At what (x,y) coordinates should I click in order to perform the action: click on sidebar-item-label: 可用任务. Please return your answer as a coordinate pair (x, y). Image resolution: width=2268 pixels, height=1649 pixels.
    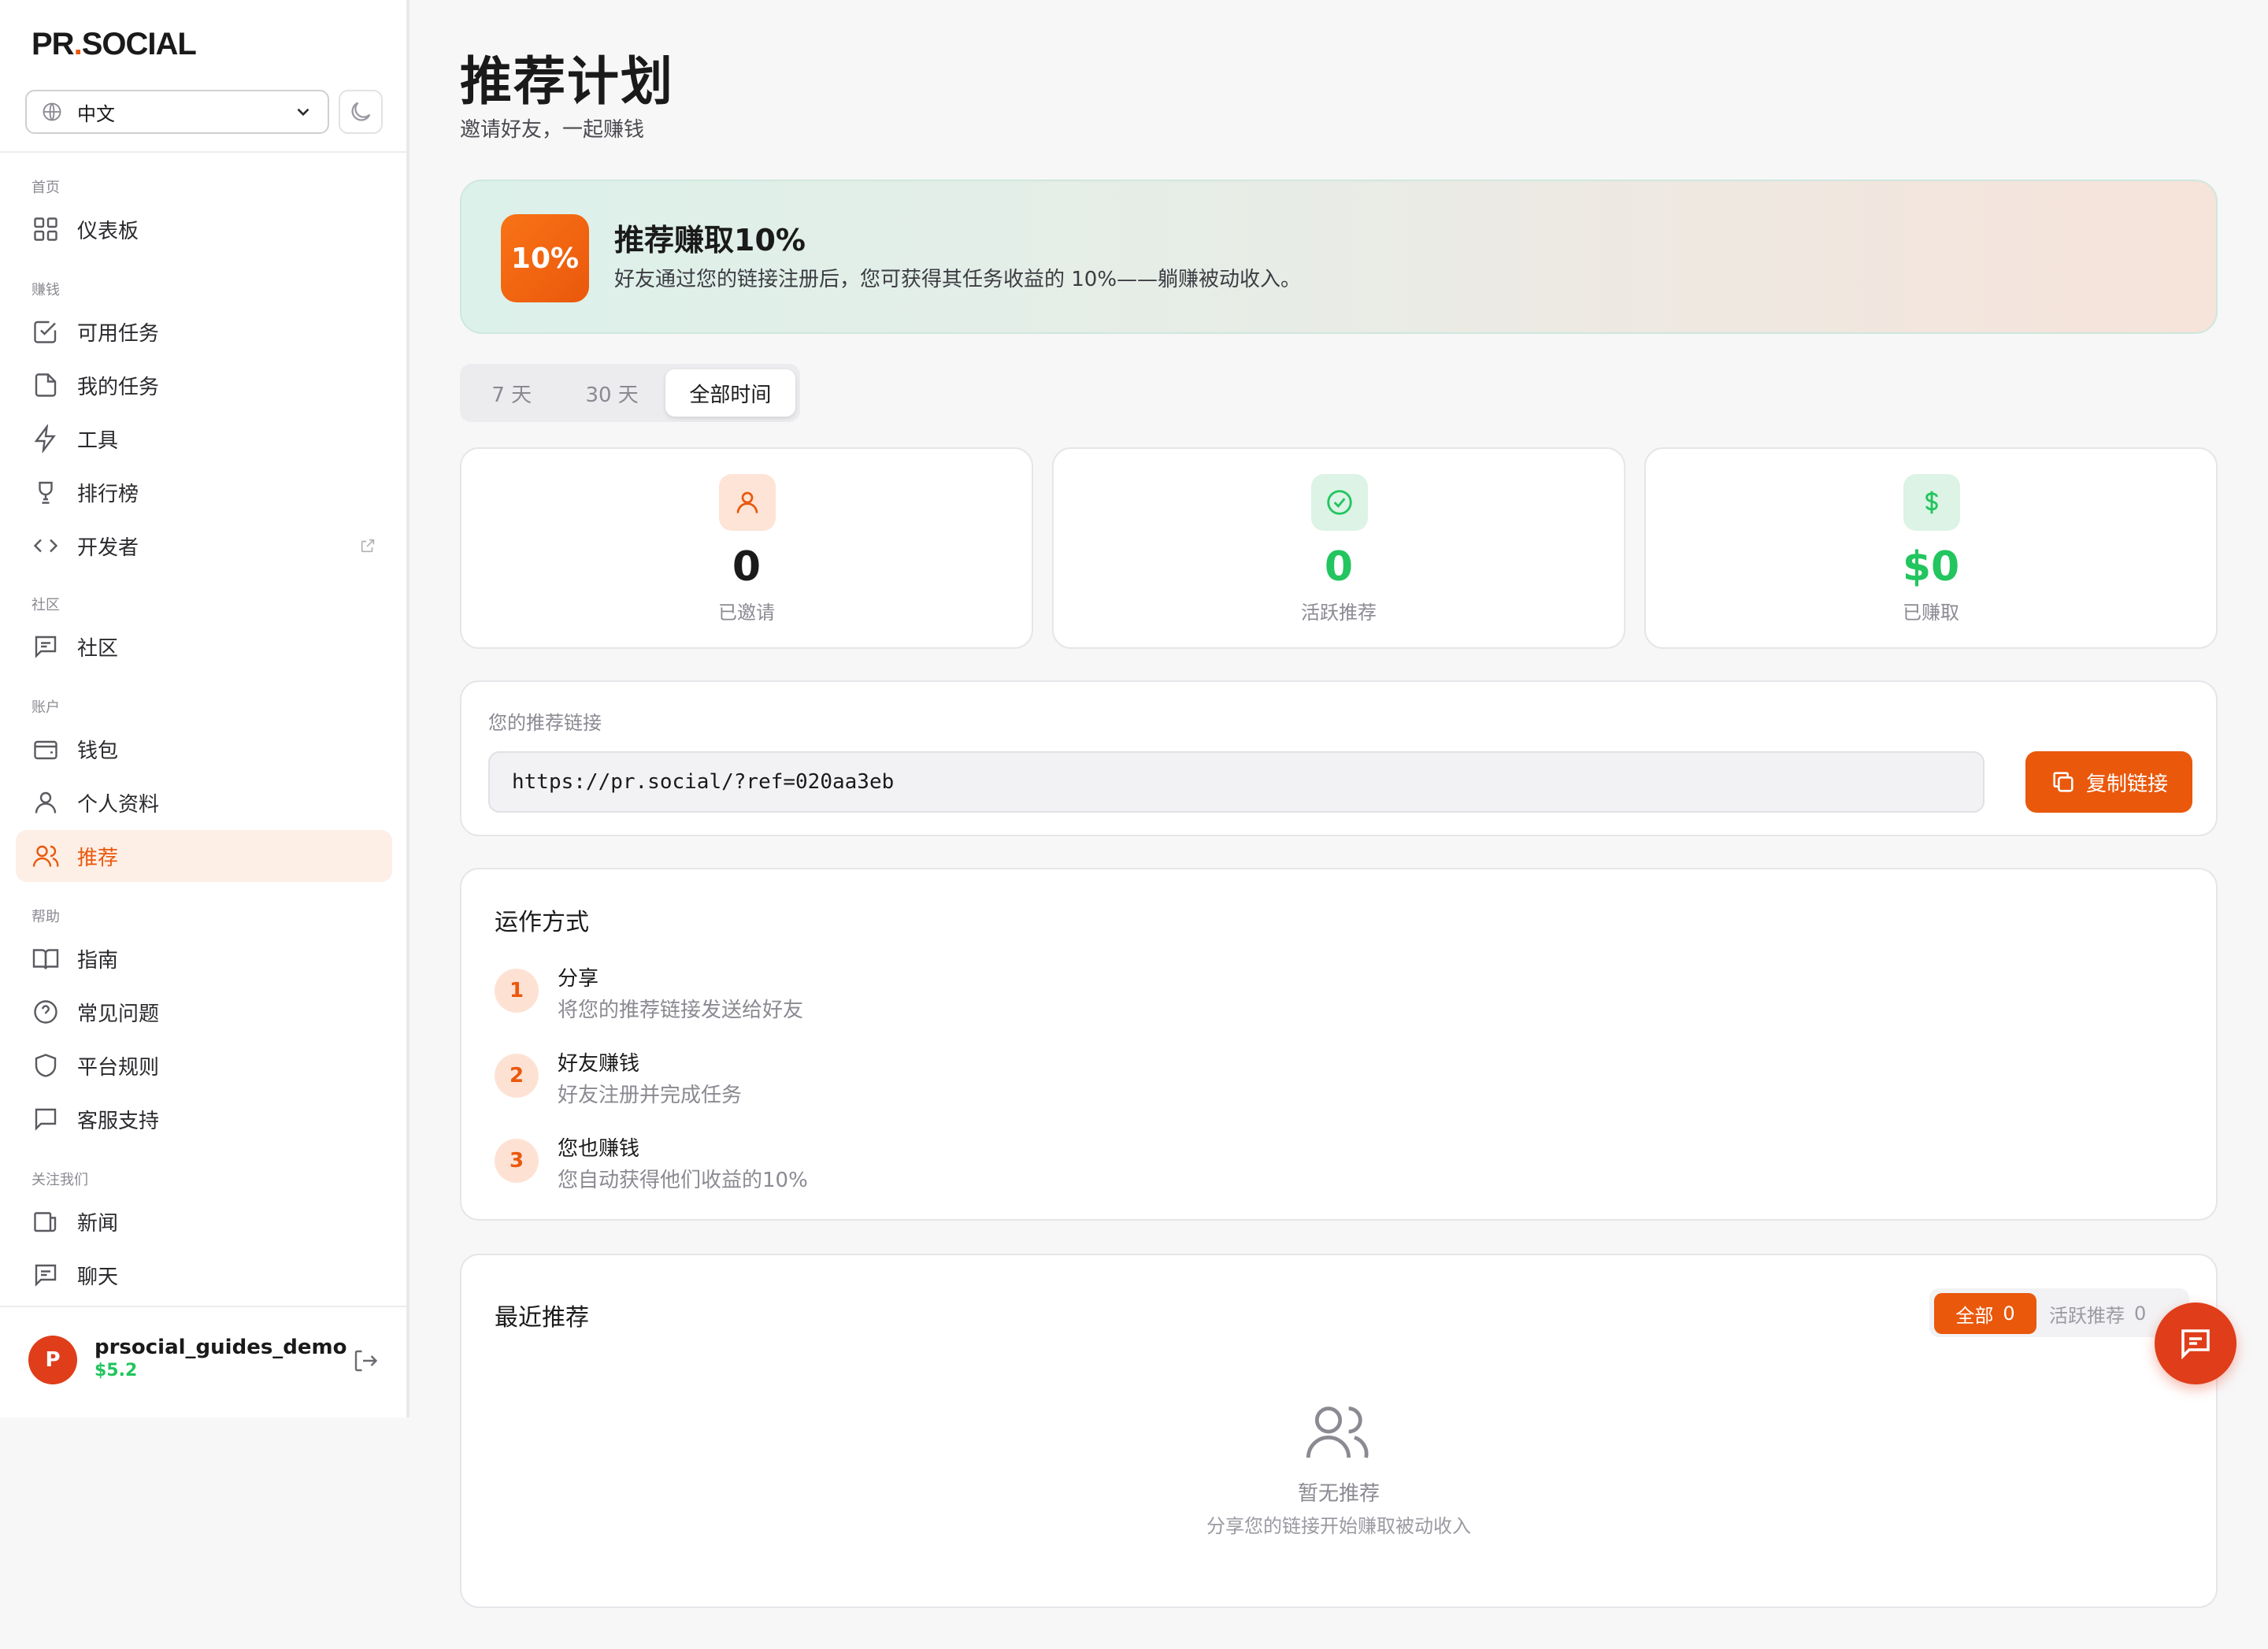
    Looking at the image, I should click on (118, 333).